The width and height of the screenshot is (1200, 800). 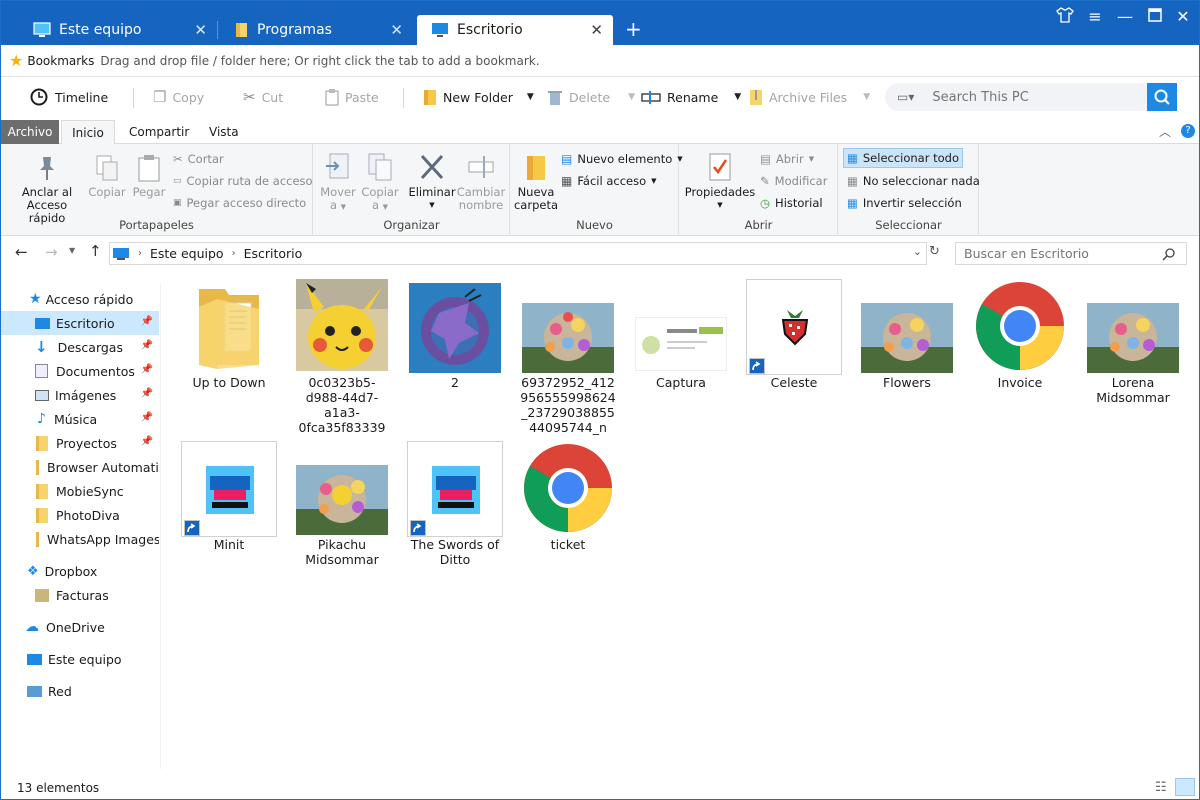 What do you see at coordinates (455, 334) in the screenshot?
I see `file-item: 2` at bounding box center [455, 334].